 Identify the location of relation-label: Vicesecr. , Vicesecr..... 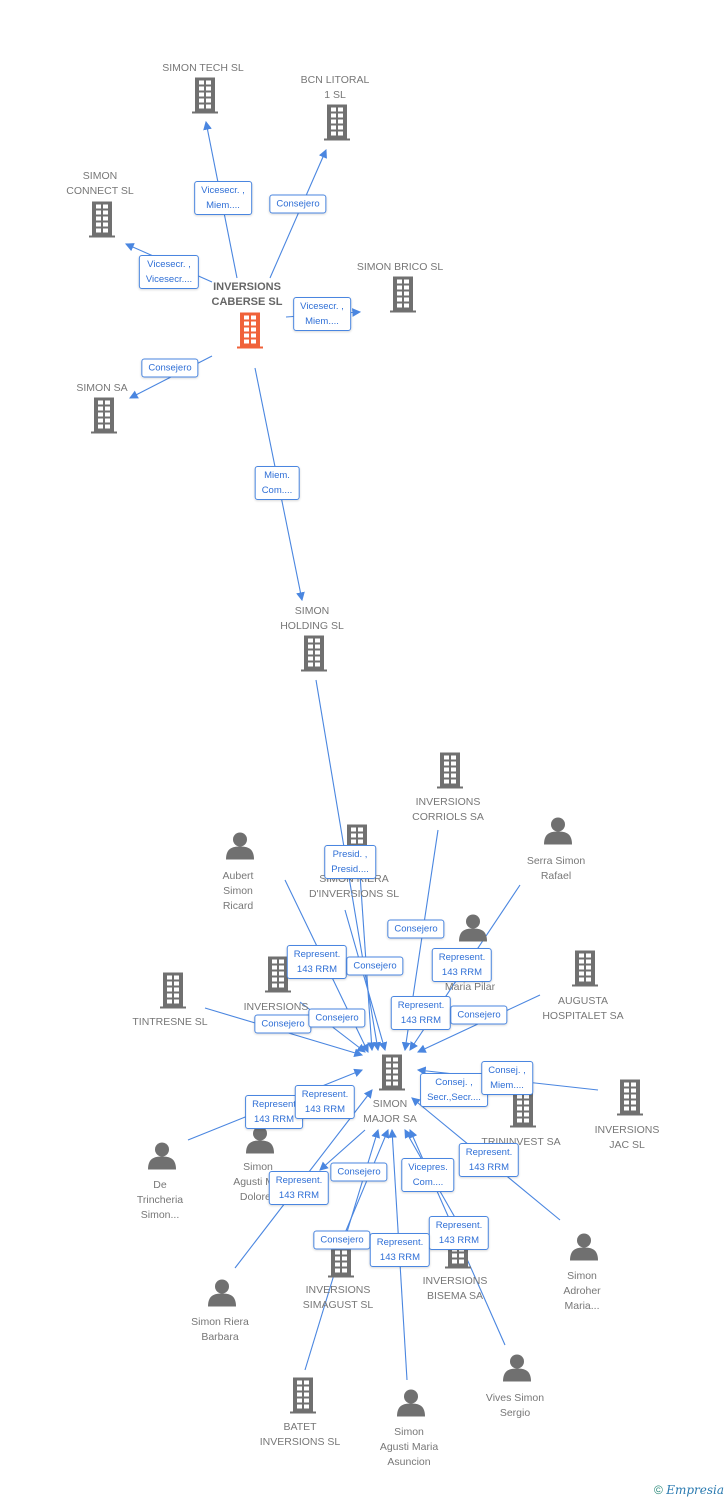
(169, 272).